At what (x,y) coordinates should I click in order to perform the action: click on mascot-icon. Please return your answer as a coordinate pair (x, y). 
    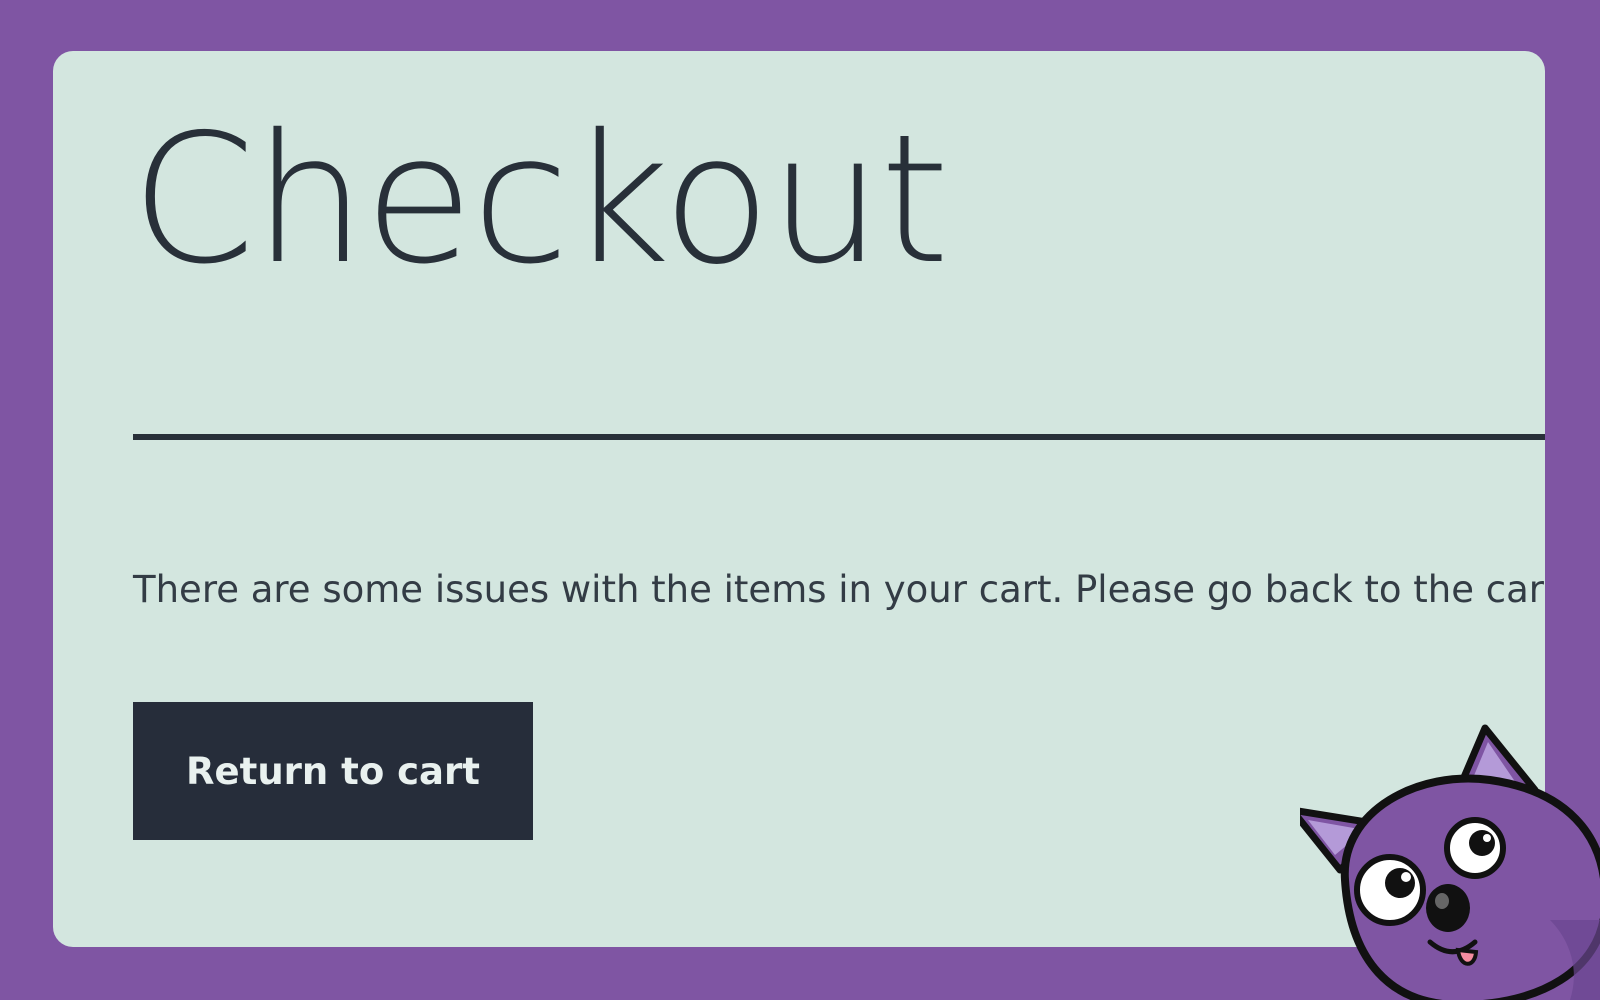
    Looking at the image, I should click on (1450, 862).